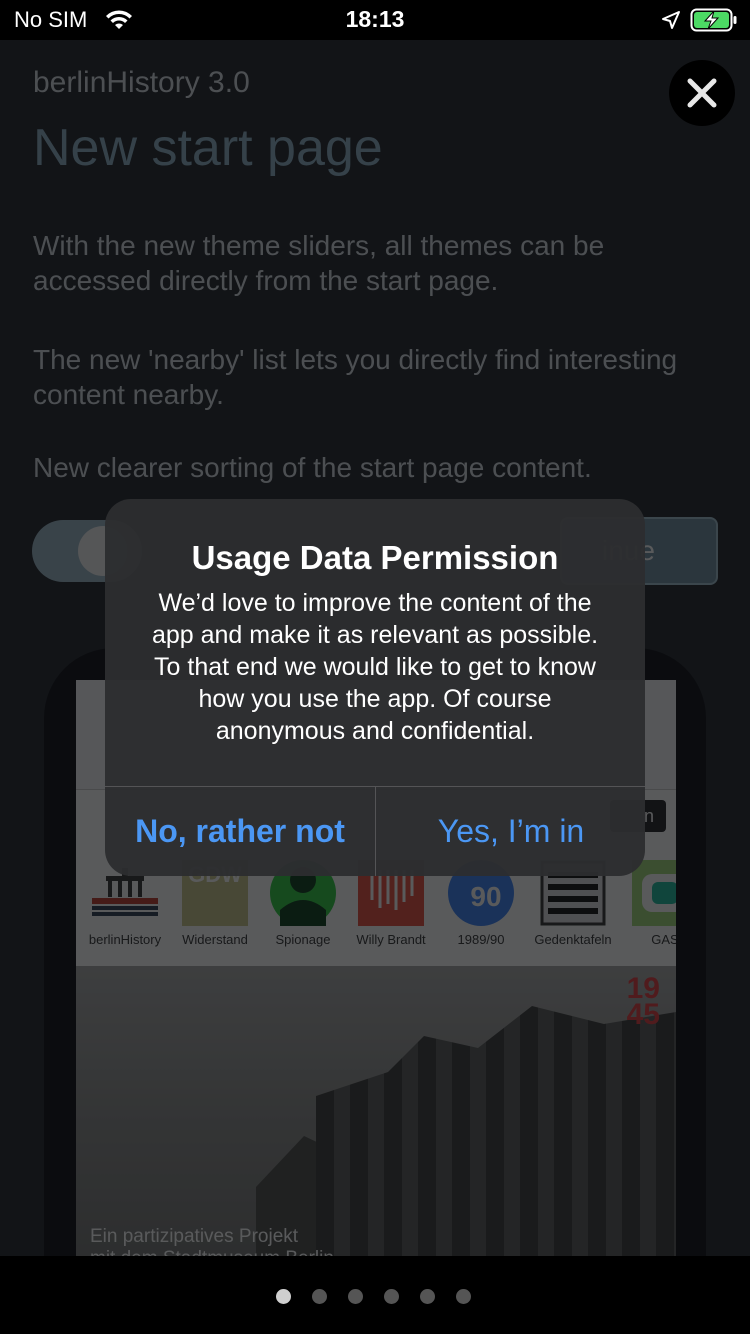  I want to click on alert-title: Usage Data Permission, so click(375, 557).